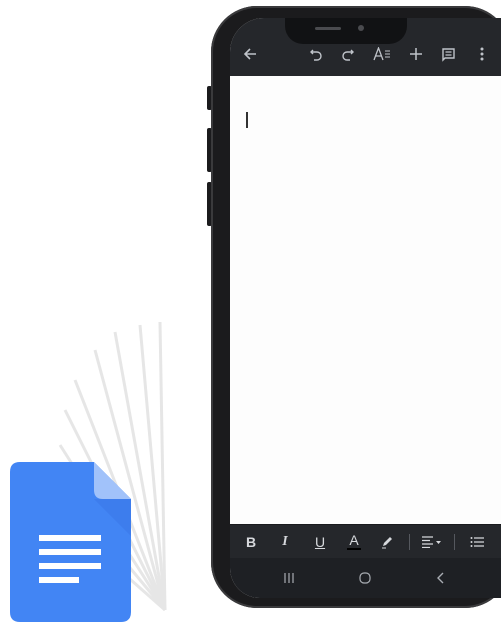 Image resolution: width=501 pixels, height=622 pixels. What do you see at coordinates (70, 542) in the screenshot?
I see `google-docs-logo` at bounding box center [70, 542].